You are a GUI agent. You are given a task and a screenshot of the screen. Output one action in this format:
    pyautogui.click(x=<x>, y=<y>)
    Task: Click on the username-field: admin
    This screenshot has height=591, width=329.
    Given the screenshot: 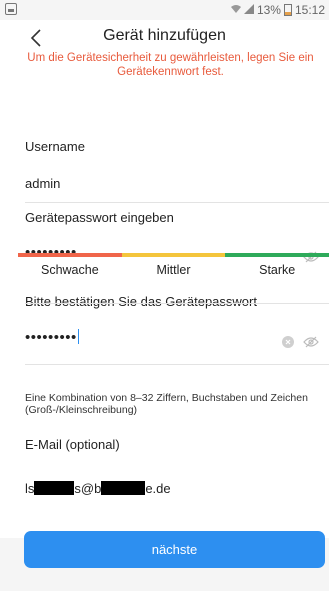 What is the action you would take?
    pyautogui.click(x=42, y=183)
    